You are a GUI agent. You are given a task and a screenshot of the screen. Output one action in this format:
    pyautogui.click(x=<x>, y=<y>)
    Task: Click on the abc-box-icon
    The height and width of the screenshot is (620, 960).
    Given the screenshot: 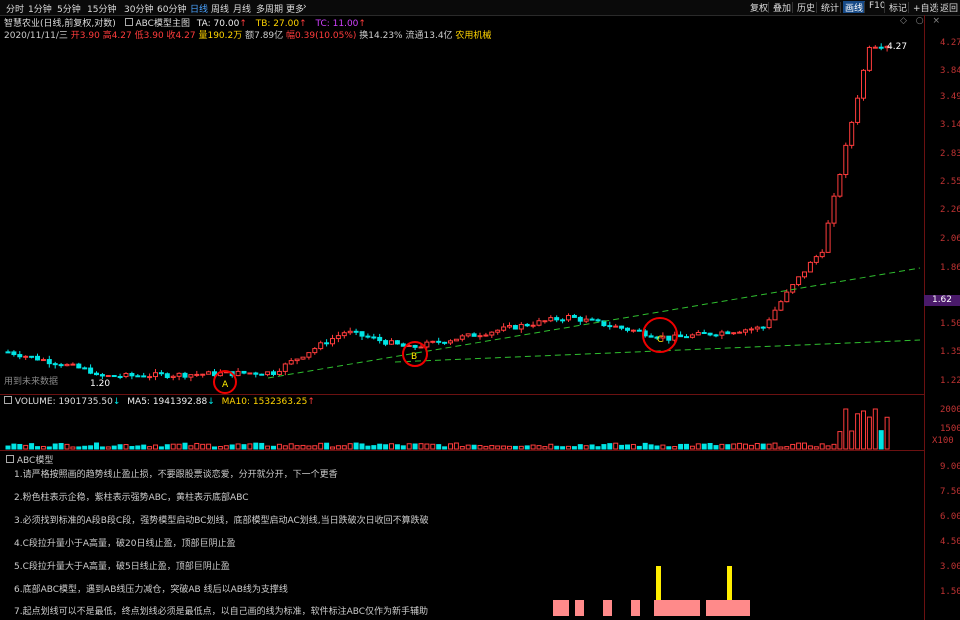 What is the action you would take?
    pyautogui.click(x=10, y=459)
    